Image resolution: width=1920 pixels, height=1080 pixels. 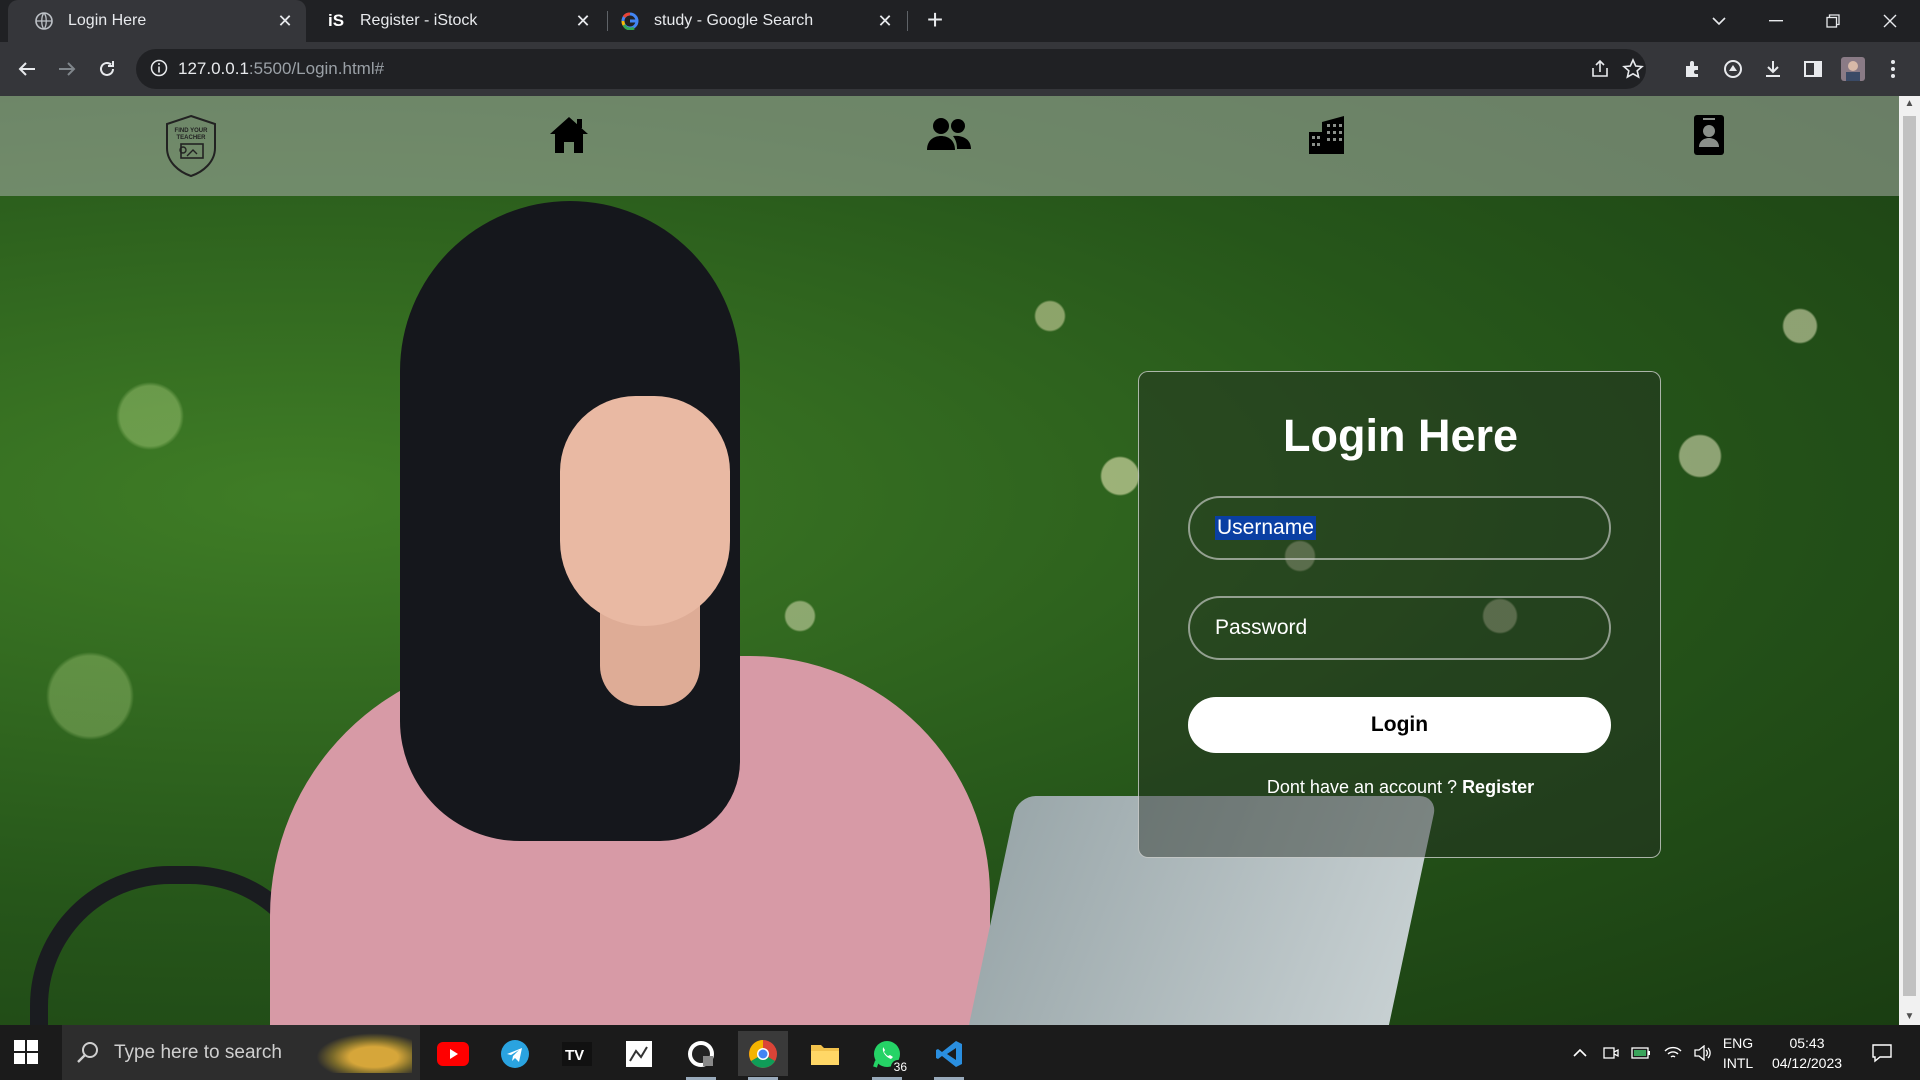 What do you see at coordinates (1909, 104) in the screenshot?
I see `scroll-up-arrow-icon: ▲` at bounding box center [1909, 104].